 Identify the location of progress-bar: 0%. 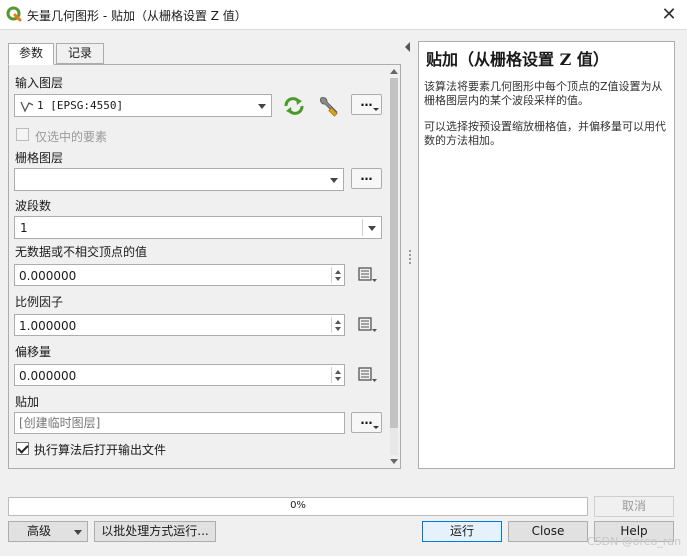
(298, 506).